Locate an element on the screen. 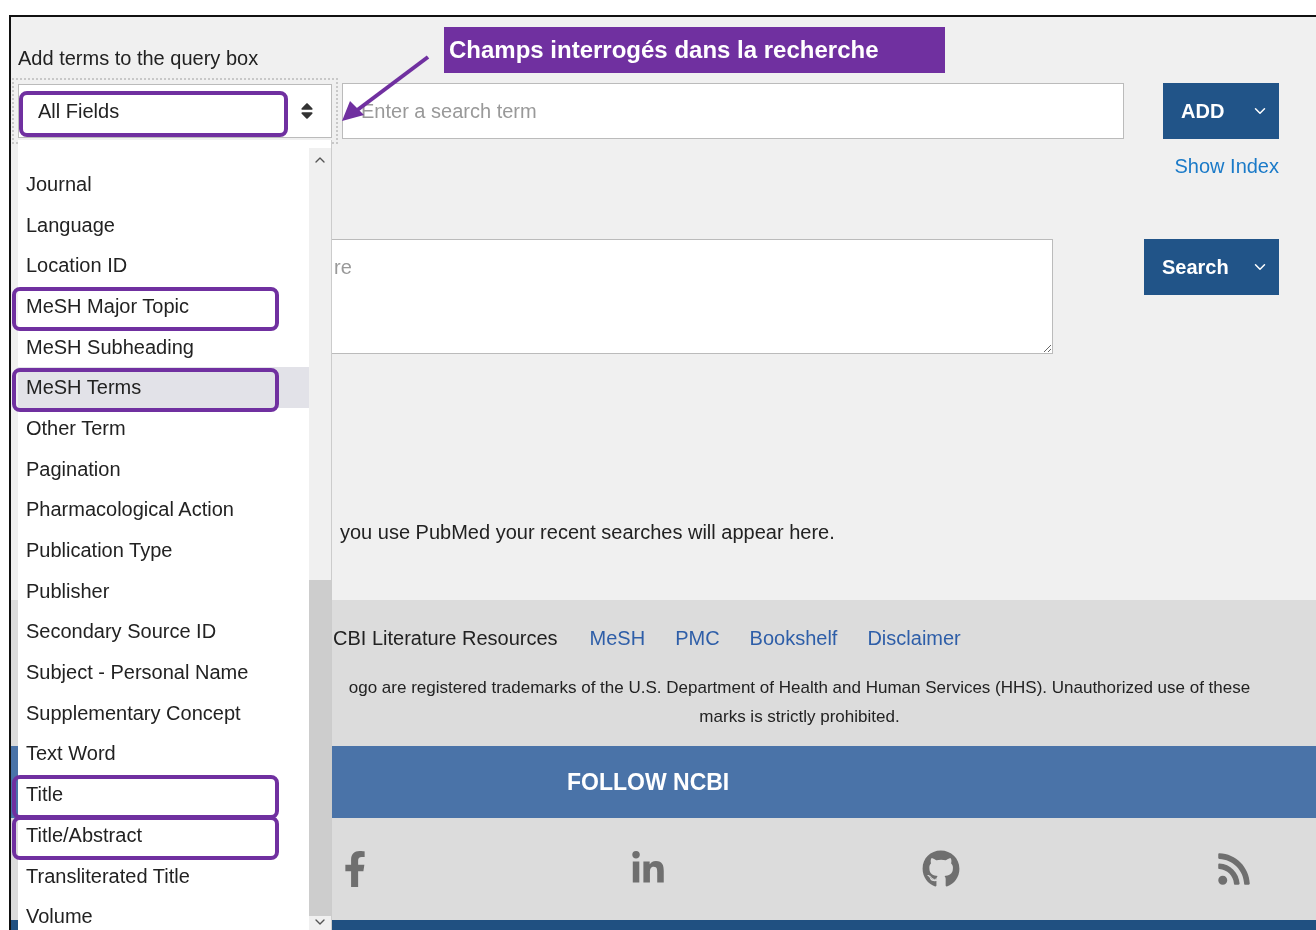 This screenshot has width=1316, height=930. footer-link: MeSH is located at coordinates (617, 638).